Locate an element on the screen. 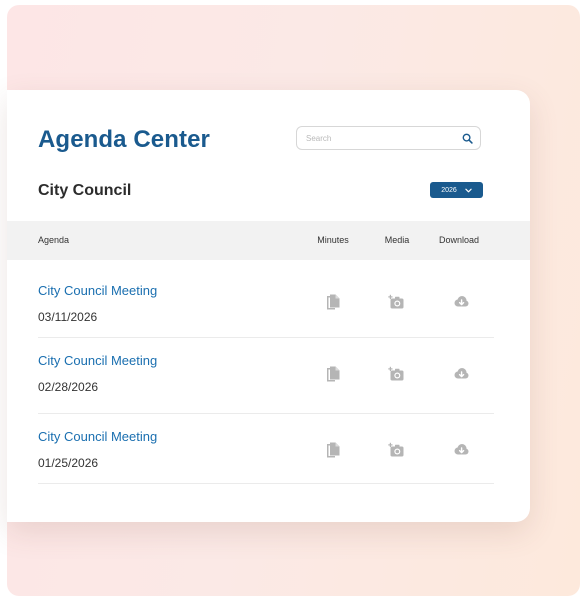 This screenshot has height=597, width=580. meeting-date: 03/11/2026 is located at coordinates (68, 317).